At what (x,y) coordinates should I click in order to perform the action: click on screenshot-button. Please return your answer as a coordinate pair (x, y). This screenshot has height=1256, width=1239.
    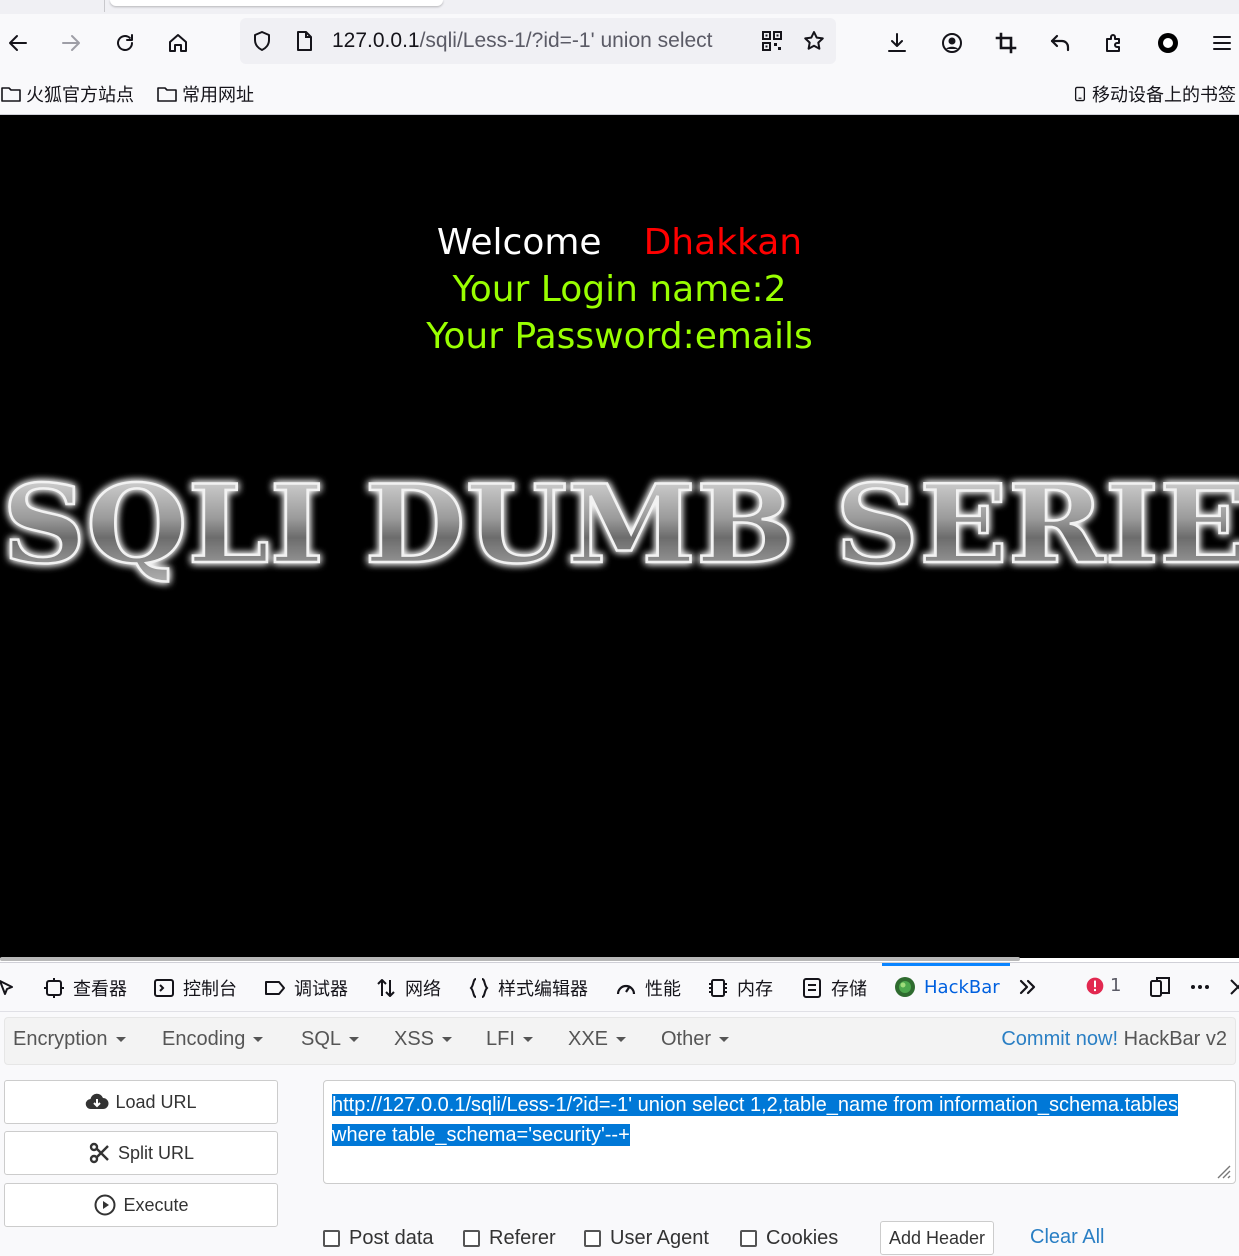
    Looking at the image, I should click on (1006, 43).